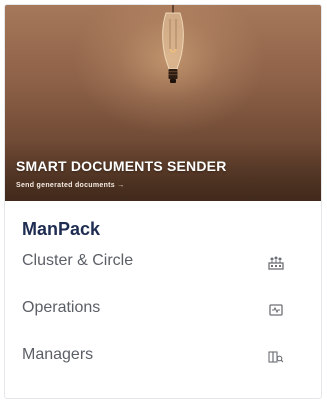 The image size is (327, 403). I want to click on hero-title: SMART DOCUMENTS SENDER, so click(121, 166).